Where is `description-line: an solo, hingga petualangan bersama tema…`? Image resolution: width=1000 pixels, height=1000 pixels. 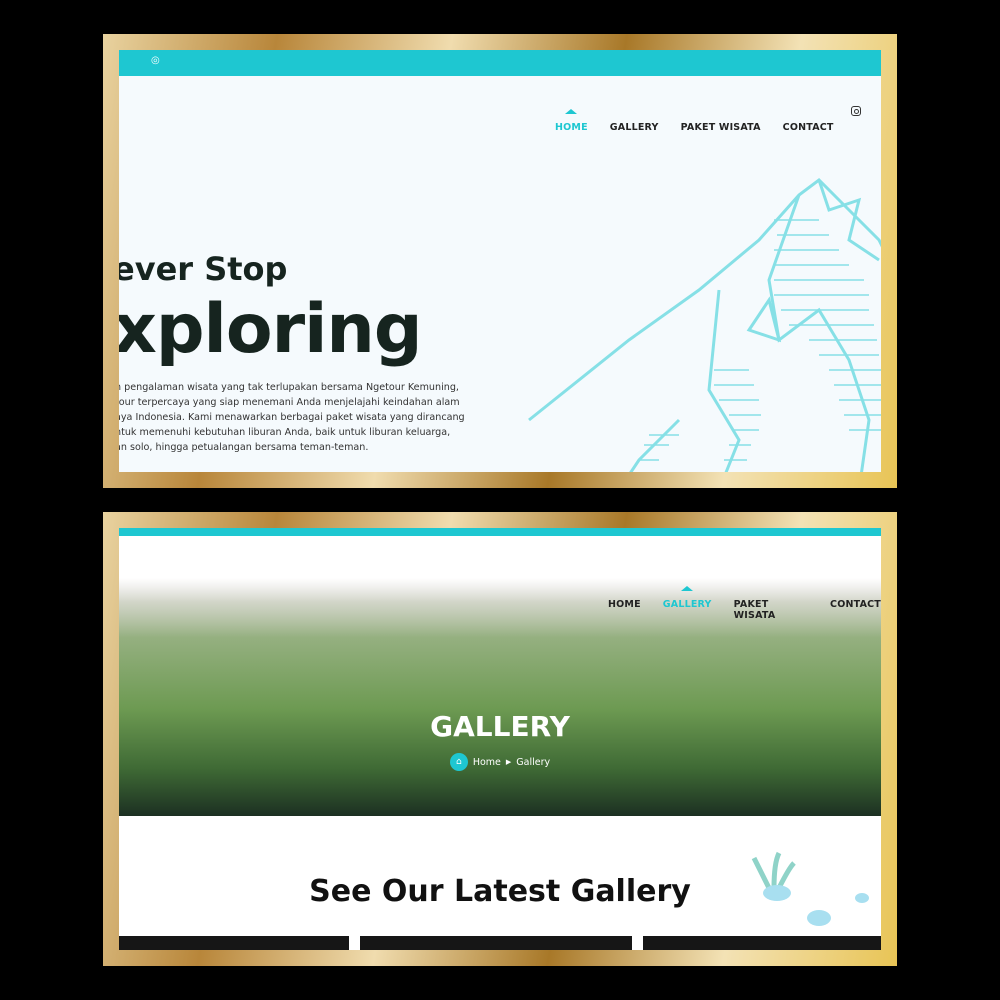 description-line: an solo, hingga petualangan bersama tema… is located at coordinates (244, 447).